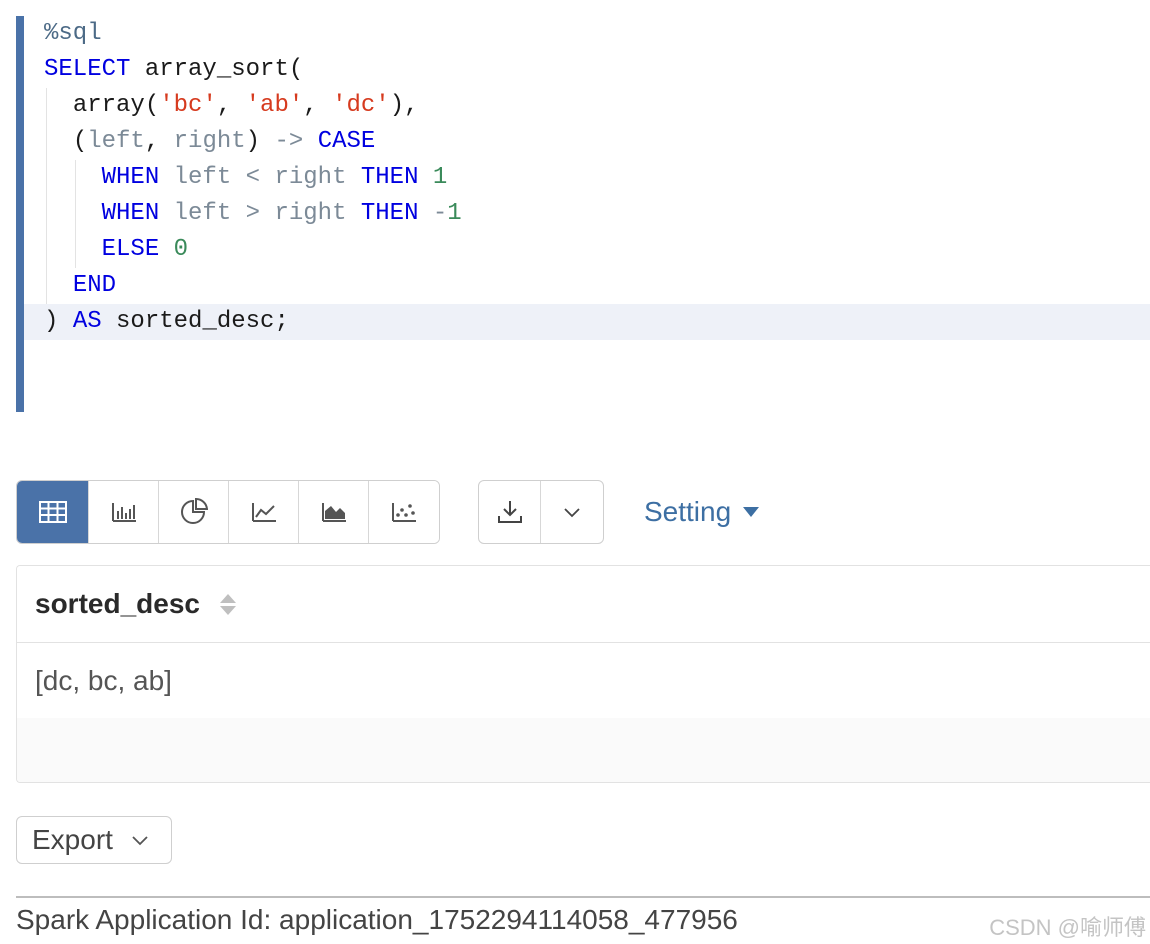 This screenshot has height=944, width=1150. Describe the element at coordinates (217, 69) in the screenshot. I see `code-token: array_sort(` at that location.